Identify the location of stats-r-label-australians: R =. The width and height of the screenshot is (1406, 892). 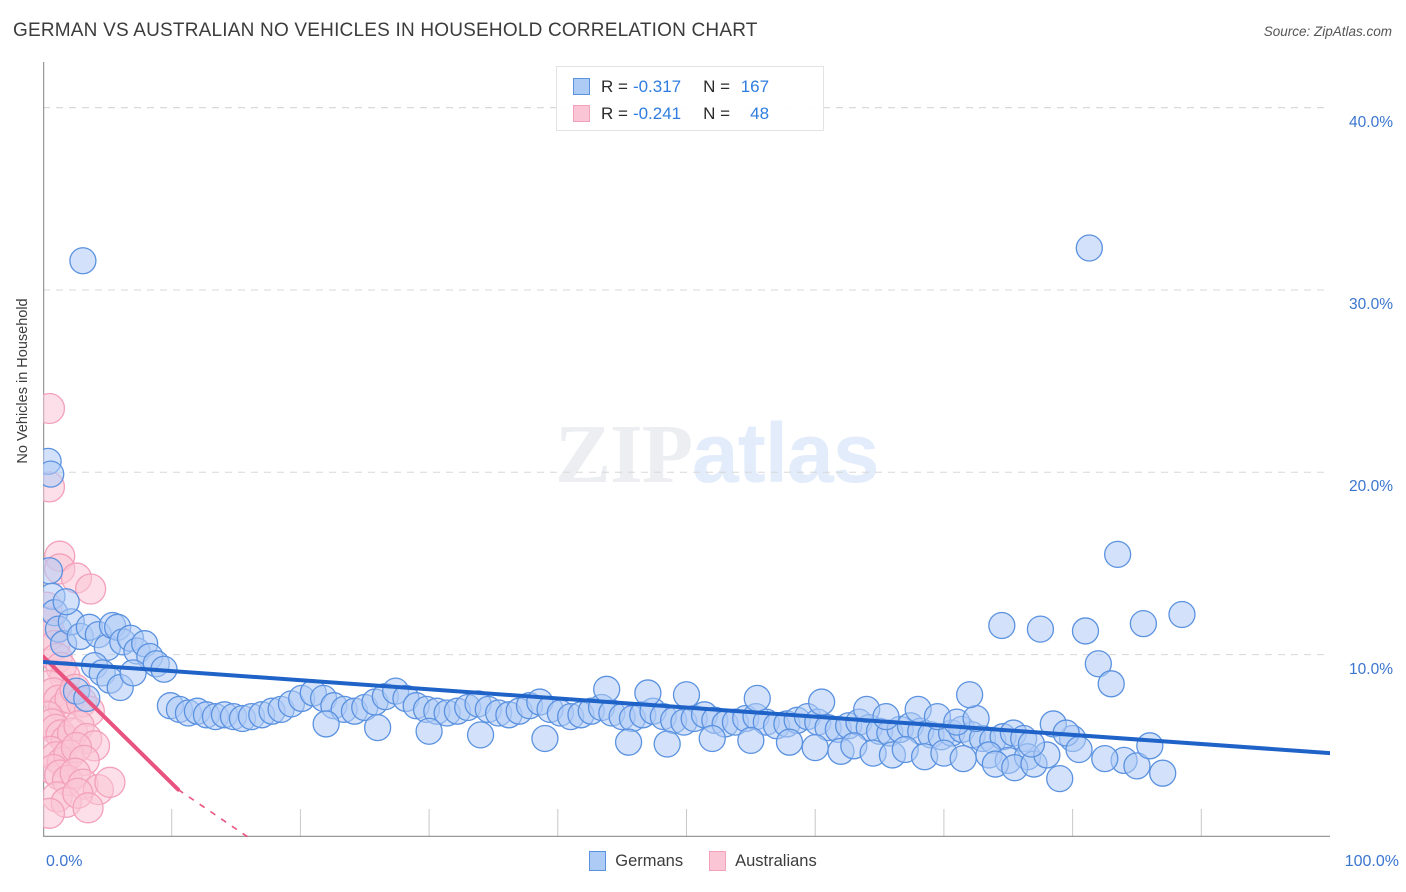
(614, 113).